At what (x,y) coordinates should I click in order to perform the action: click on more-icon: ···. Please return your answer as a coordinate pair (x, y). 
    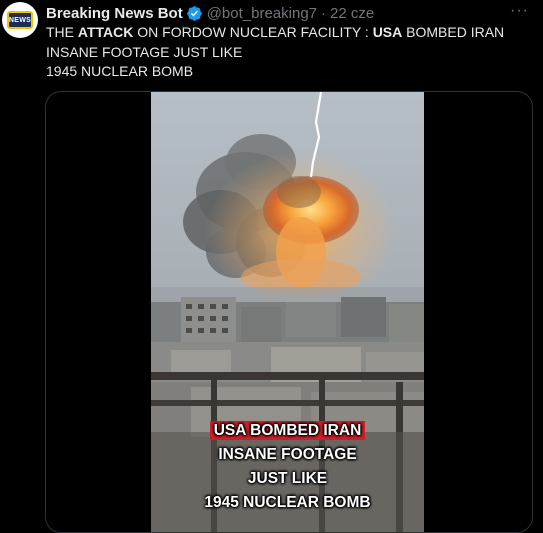
    Looking at the image, I should click on (519, 11).